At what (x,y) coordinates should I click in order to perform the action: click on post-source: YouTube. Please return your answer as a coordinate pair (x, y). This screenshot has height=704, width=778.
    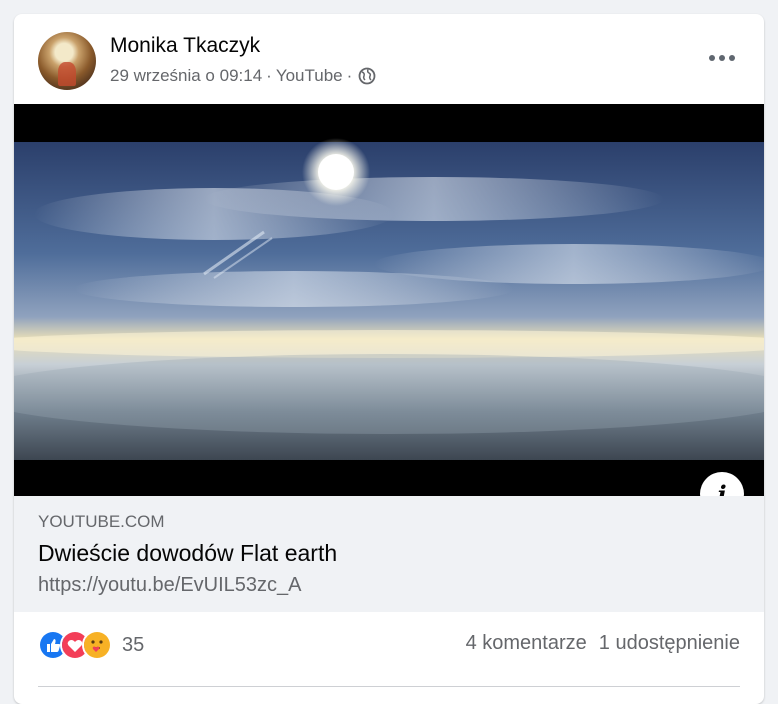
    Looking at the image, I should click on (309, 75).